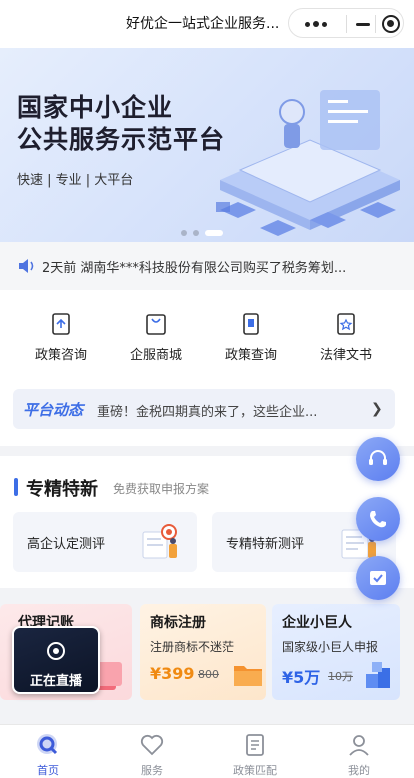 The image size is (414, 778). I want to click on quick-link-legal-doc: 法律文书, so click(346, 337).